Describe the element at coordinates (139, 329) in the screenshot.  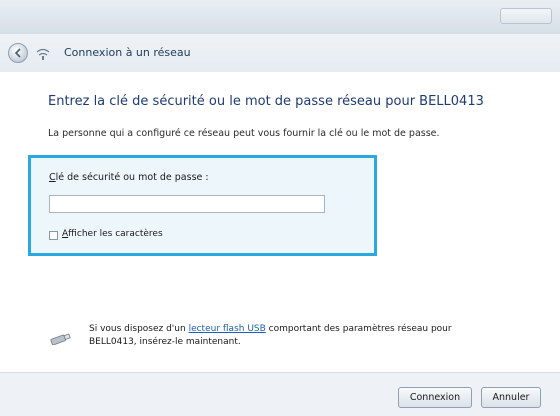
I see `usb-text-before: Si vous disposez d'un` at that location.